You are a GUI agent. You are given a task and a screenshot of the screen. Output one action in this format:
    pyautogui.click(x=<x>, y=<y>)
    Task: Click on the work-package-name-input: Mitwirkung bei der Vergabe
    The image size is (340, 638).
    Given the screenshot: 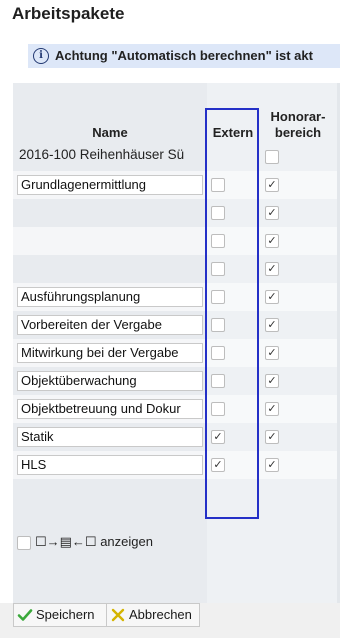 What is the action you would take?
    pyautogui.click(x=110, y=353)
    